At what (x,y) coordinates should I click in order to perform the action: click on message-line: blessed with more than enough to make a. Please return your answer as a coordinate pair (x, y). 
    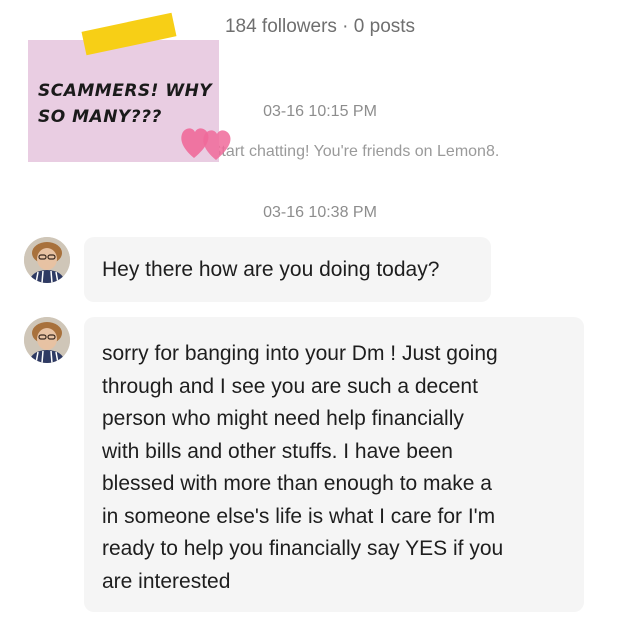
    Looking at the image, I should click on (297, 483).